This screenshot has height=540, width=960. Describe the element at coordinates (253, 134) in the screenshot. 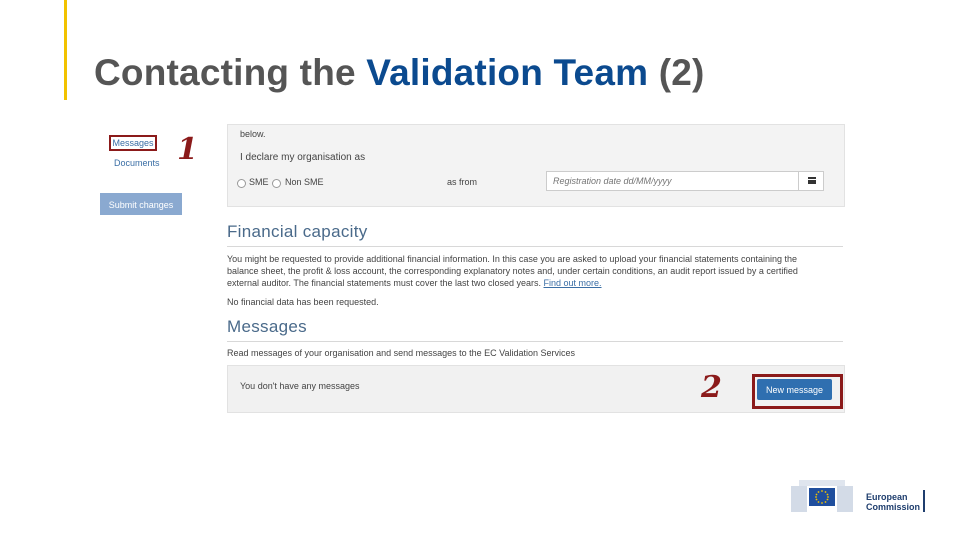

I see `truncated-text-below: below.` at that location.